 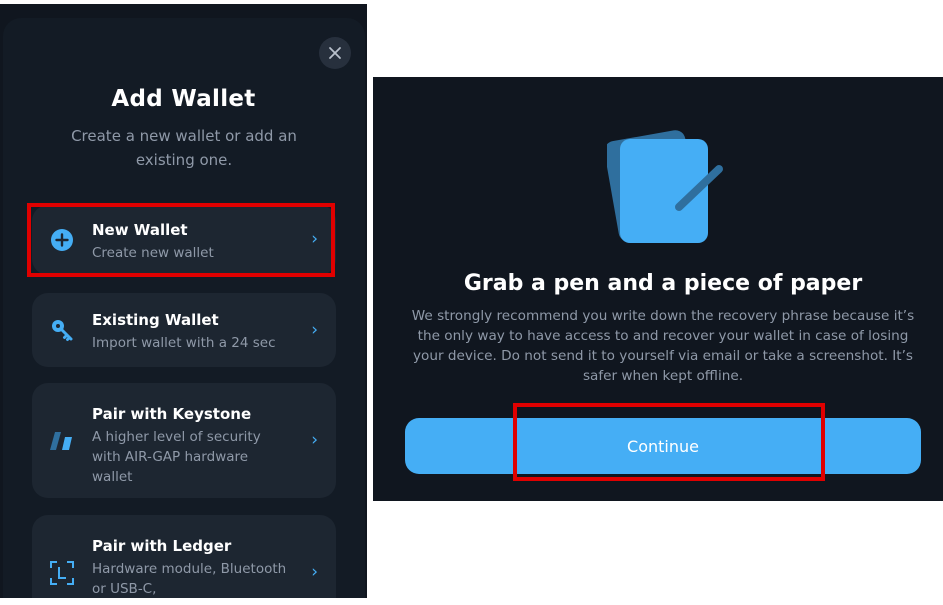 What do you see at coordinates (665, 186) in the screenshot?
I see `paper-pen-icon` at bounding box center [665, 186].